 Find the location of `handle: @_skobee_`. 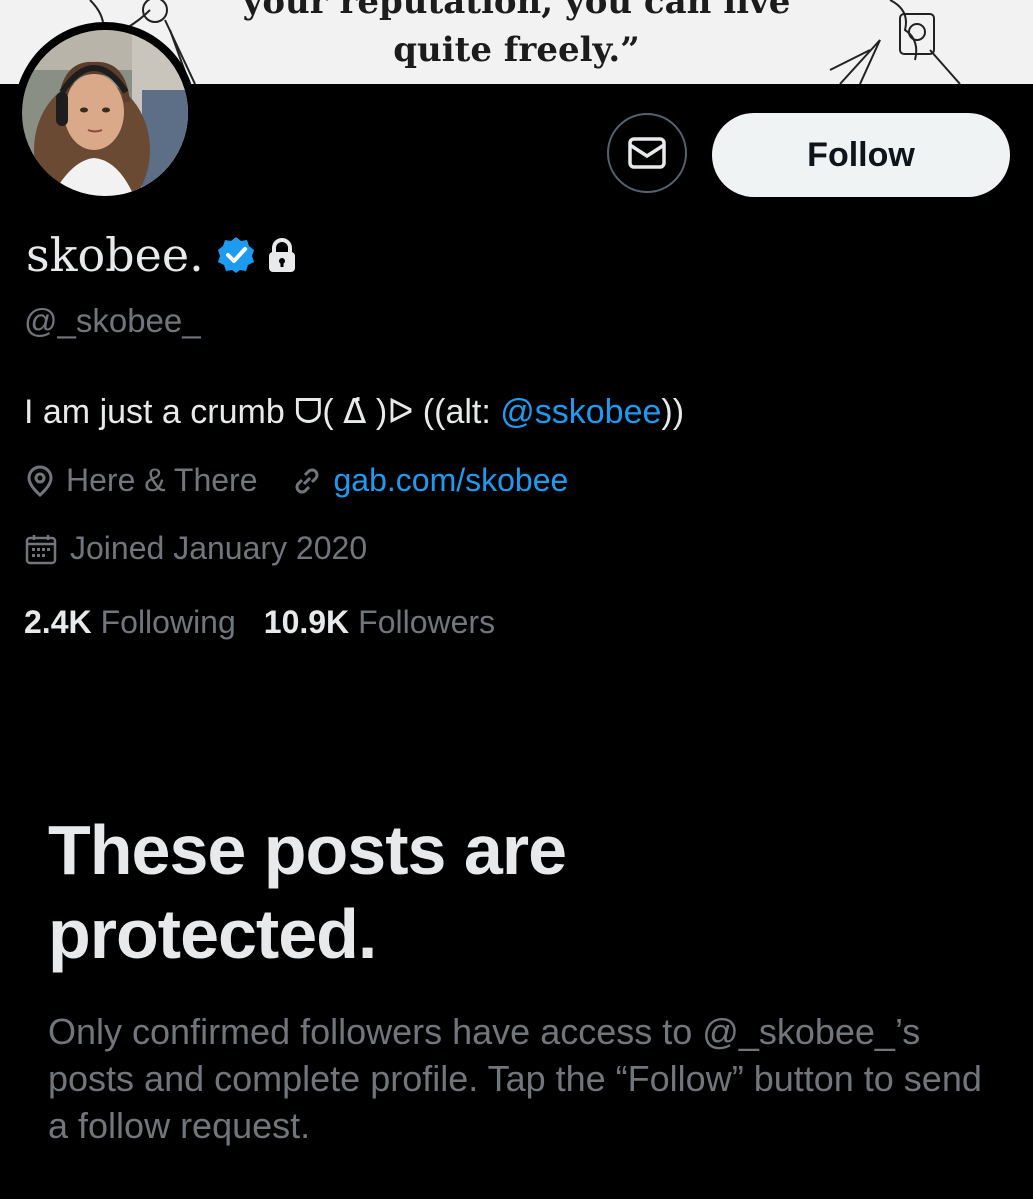

handle: @_skobee_ is located at coordinates (112, 320).